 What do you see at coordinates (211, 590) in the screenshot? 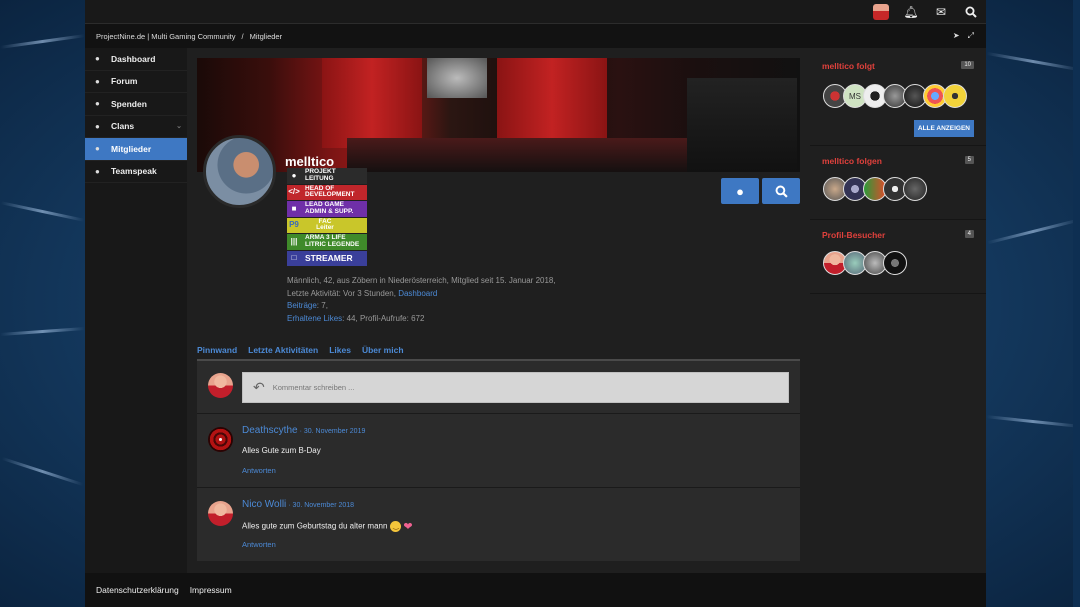
I see `footer-impressum-link: Impressum` at bounding box center [211, 590].